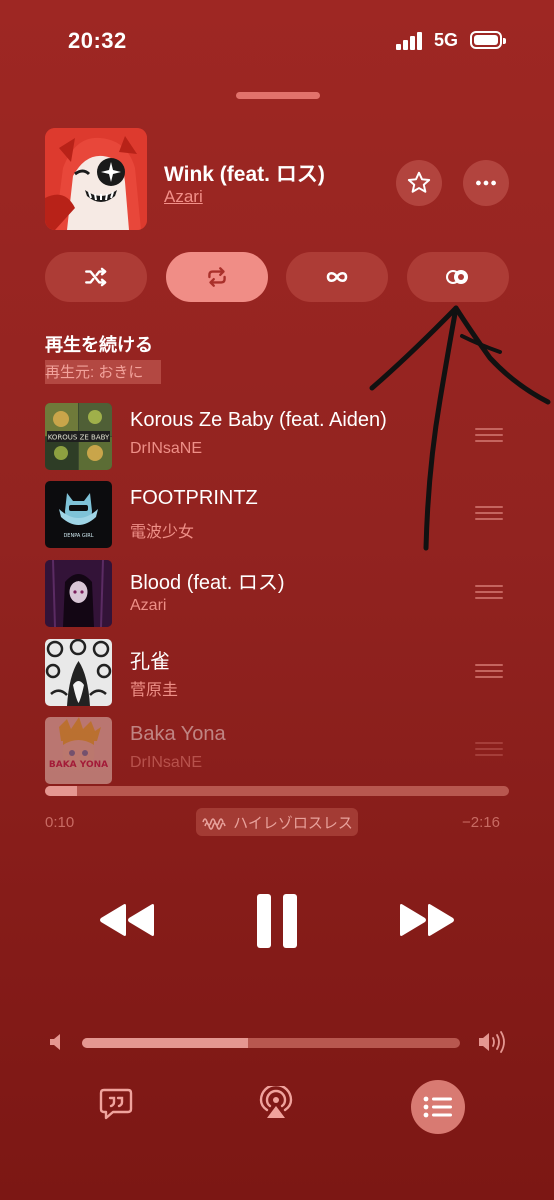 The height and width of the screenshot is (1200, 554). I want to click on shuffle-button, so click(96, 277).